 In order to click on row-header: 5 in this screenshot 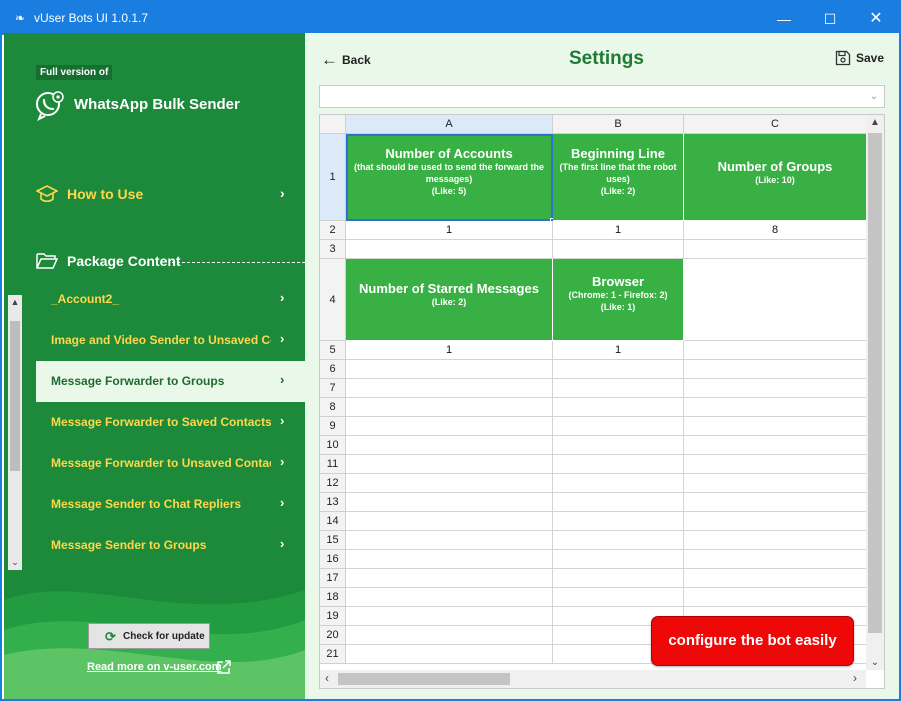, I will do `click(333, 350)`.